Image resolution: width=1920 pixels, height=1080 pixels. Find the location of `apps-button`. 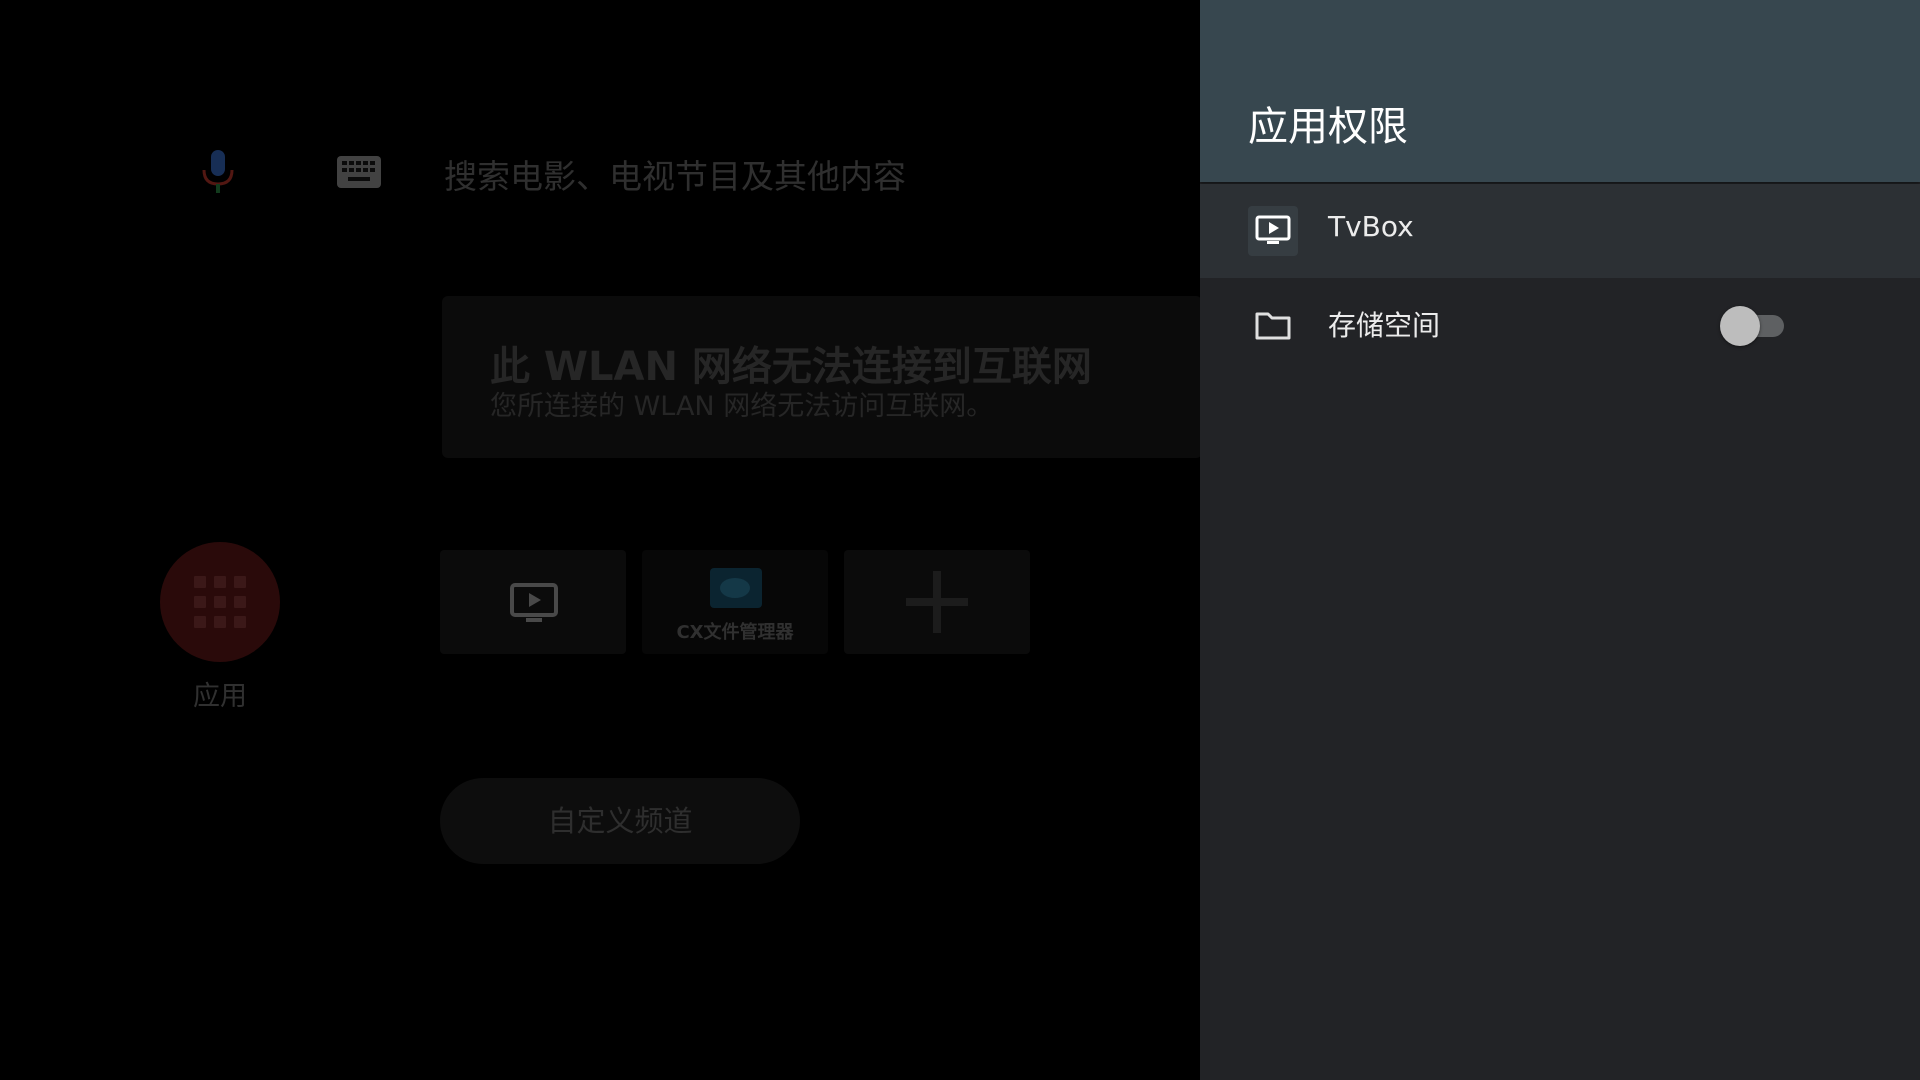

apps-button is located at coordinates (220, 602).